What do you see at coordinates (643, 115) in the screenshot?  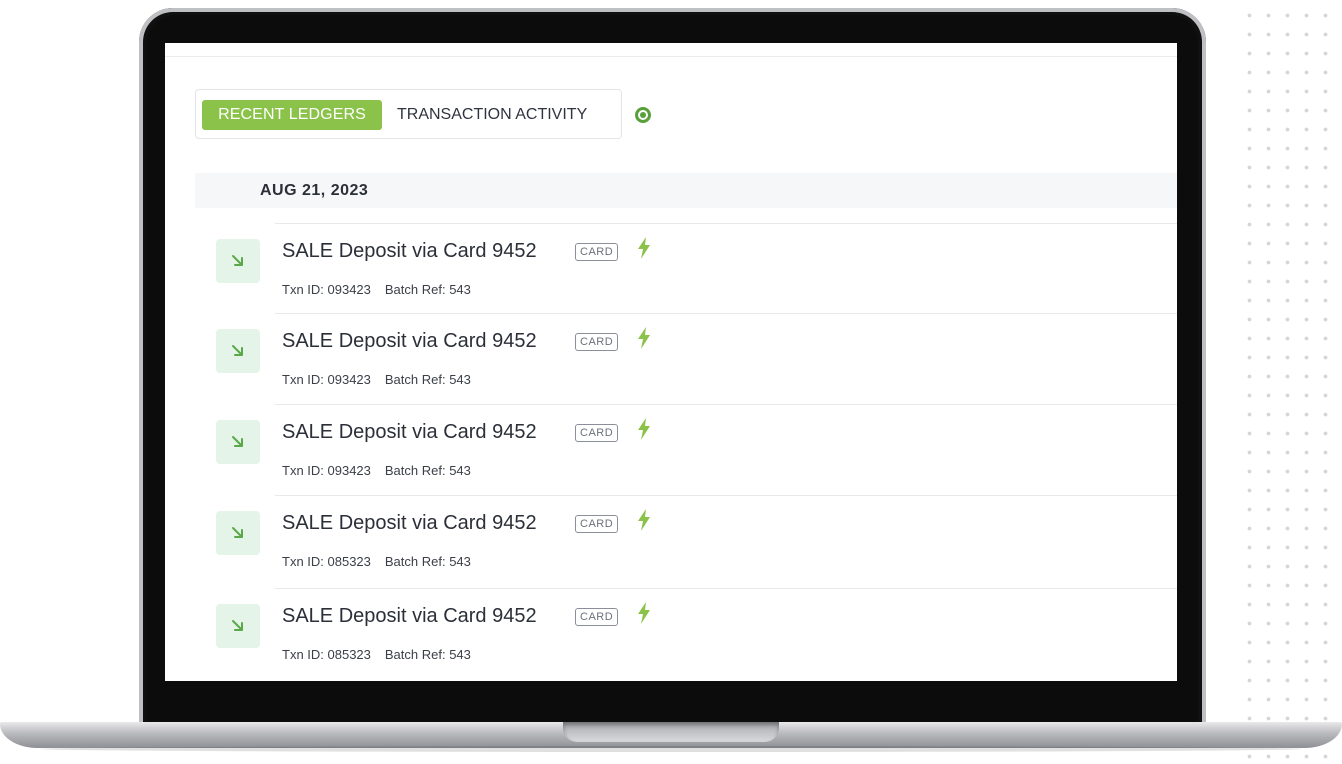 I see `live-status-icon` at bounding box center [643, 115].